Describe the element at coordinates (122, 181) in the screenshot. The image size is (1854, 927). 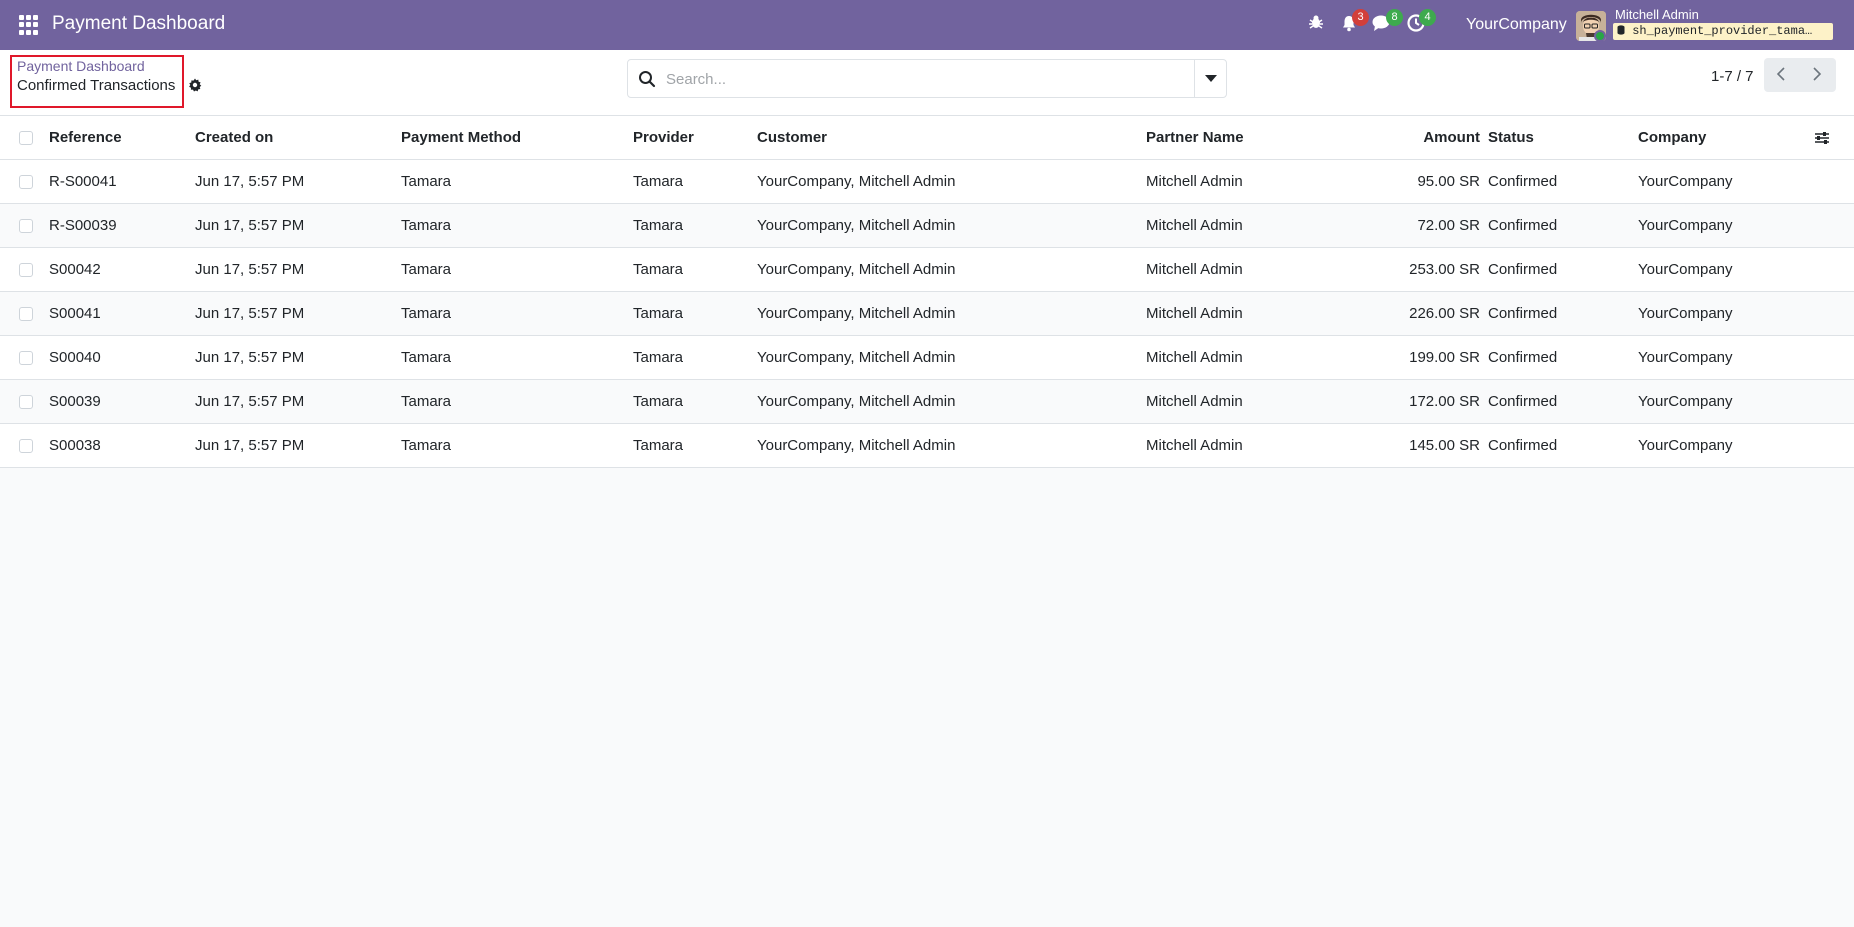
I see `cell-reference: R-S00041` at that location.